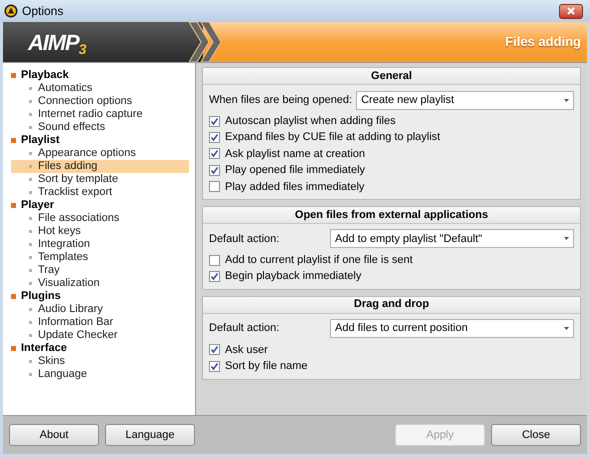 The width and height of the screenshot is (590, 457). I want to click on tree-item-label: Appearance options, so click(87, 153).